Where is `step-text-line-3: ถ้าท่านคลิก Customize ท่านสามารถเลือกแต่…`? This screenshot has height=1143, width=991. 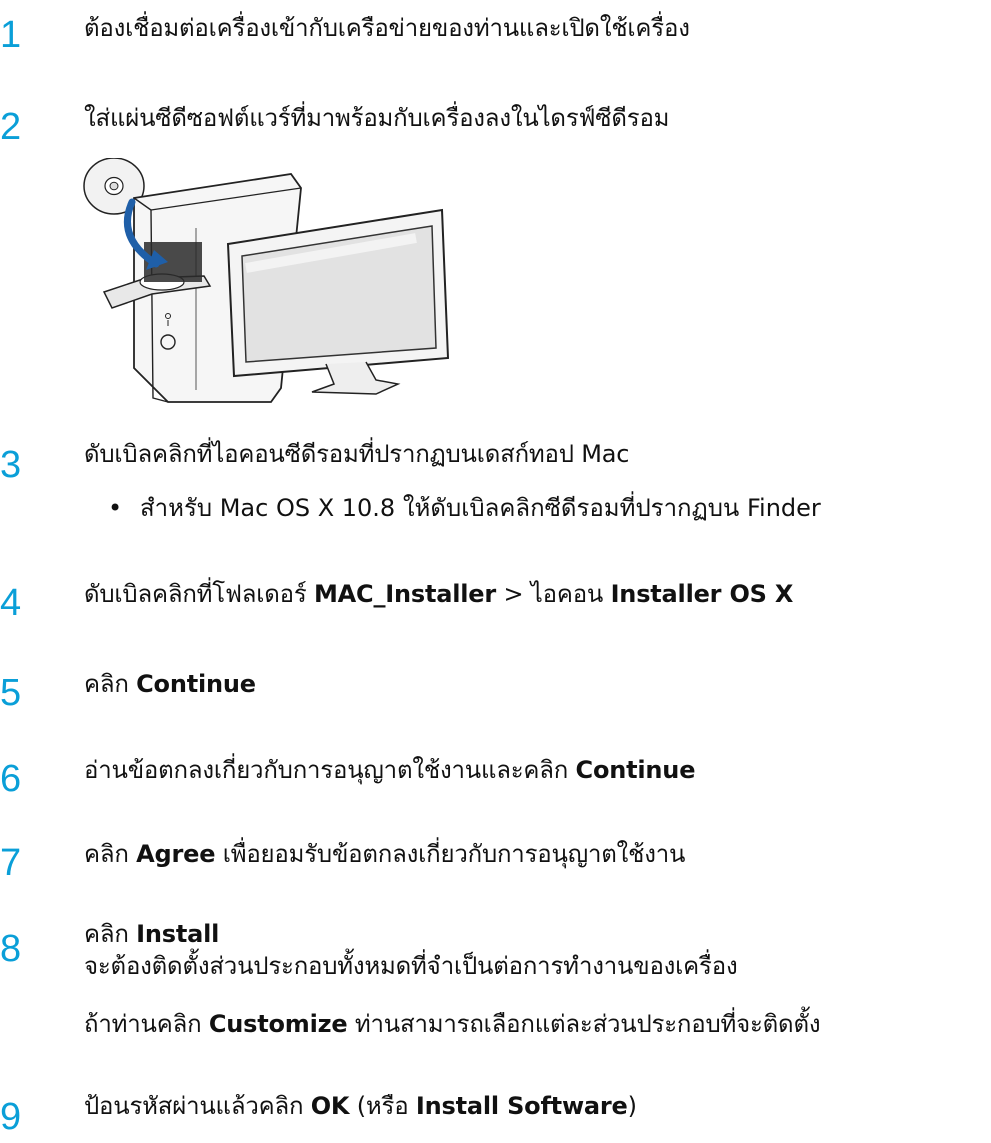
step-text-line-3: ถ้าท่านคลิก Customize ท่านสามารถเลือกแต่… is located at coordinates (452, 1024).